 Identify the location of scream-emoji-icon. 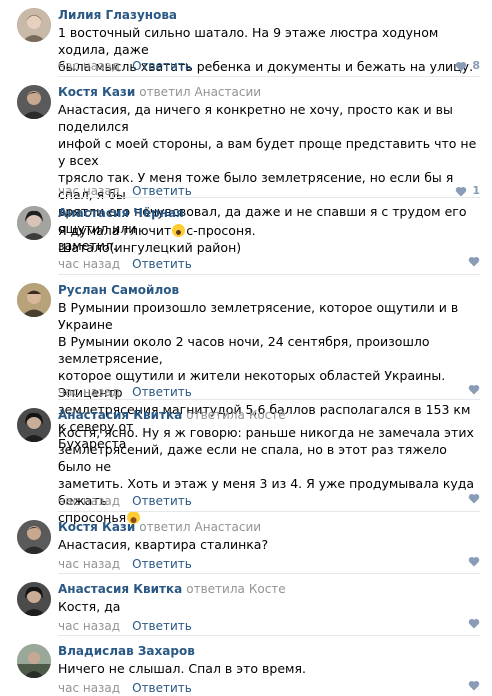
(179, 230).